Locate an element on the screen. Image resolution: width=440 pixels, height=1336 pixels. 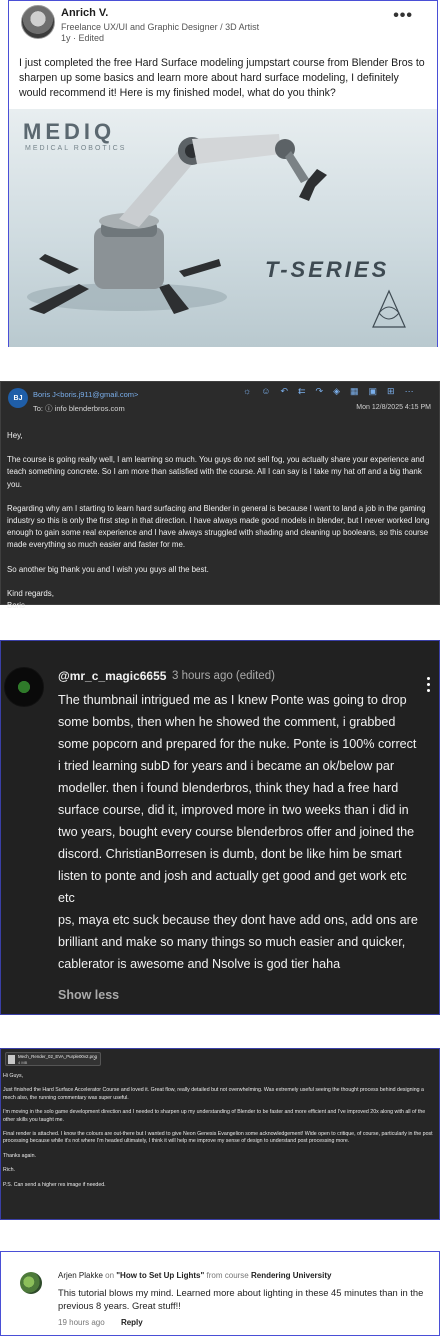
comment-footer: 19 hours ago Reply is located at coordinates (100, 1322).